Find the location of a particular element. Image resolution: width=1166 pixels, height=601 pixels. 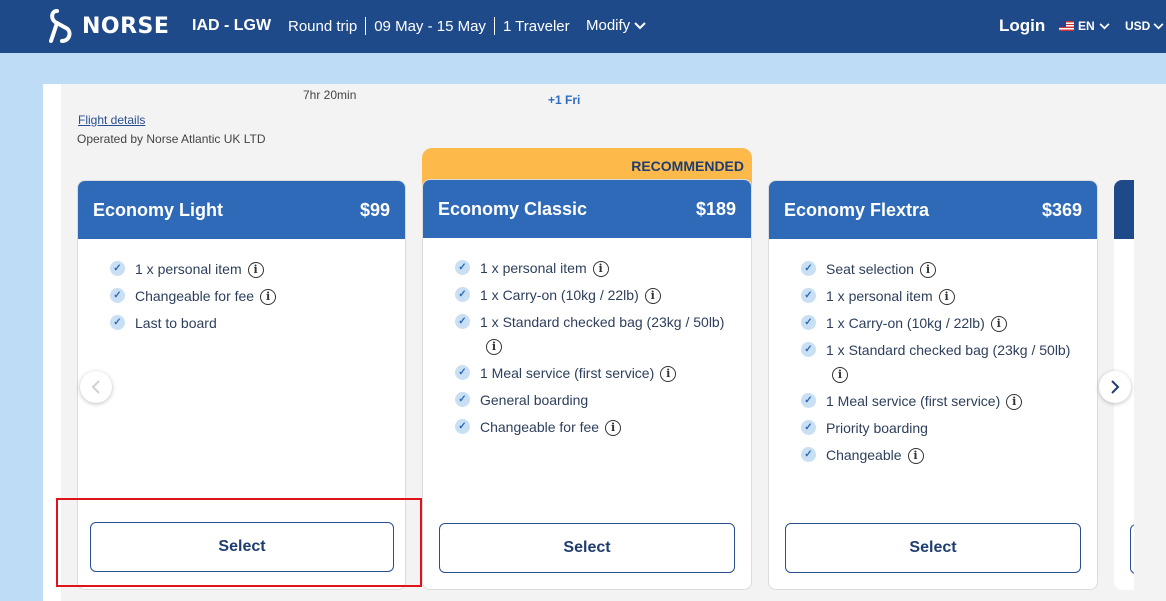

feature-text: Priority boarding is located at coordinates (877, 428).